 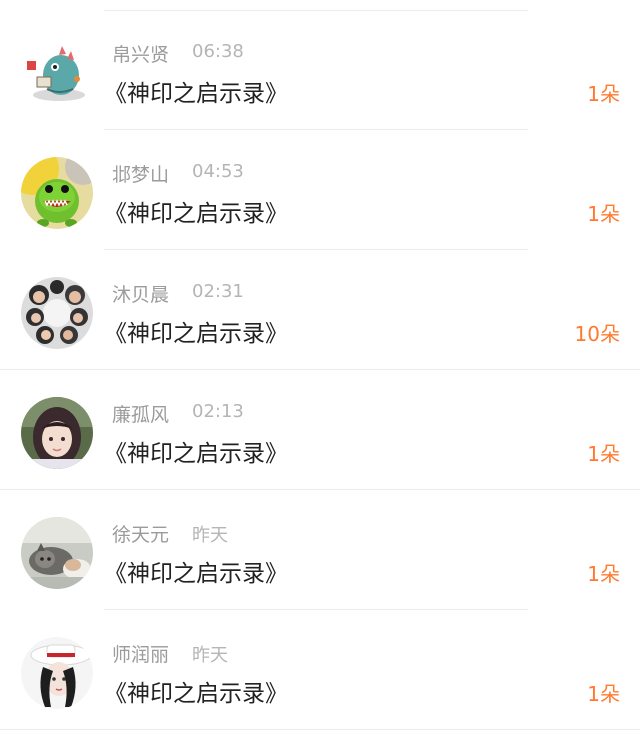 What do you see at coordinates (141, 295) in the screenshot?
I see `sender-name: 沐贝晨` at bounding box center [141, 295].